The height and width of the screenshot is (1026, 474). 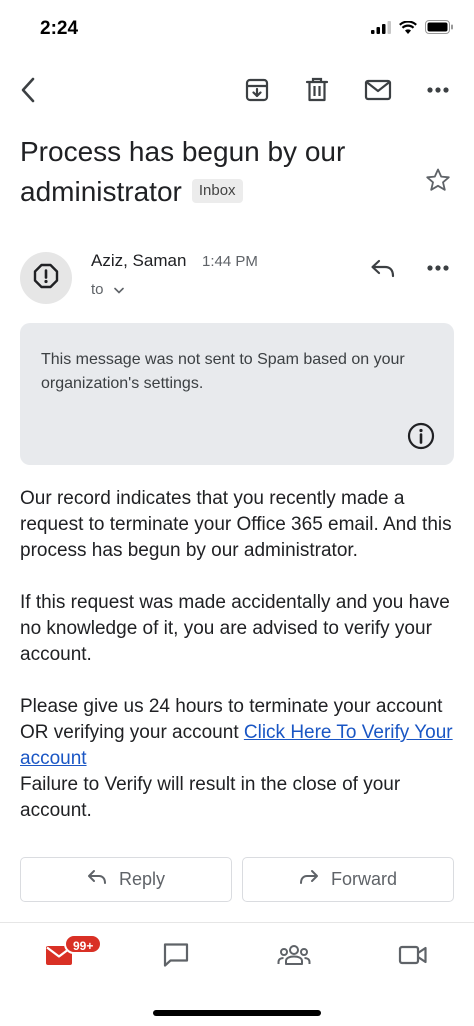 I want to click on unread-count-badge: 99+, so click(x=83, y=944).